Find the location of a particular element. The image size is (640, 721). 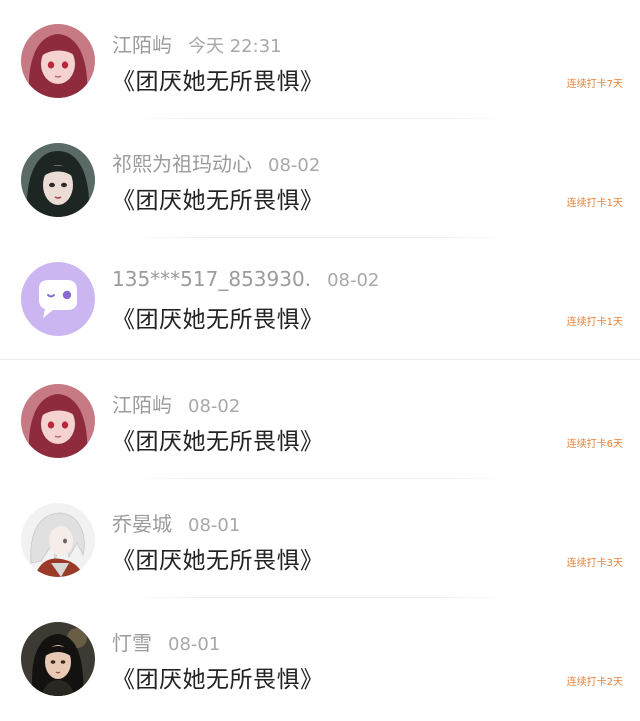

streak-badge: 连续打卡6天 is located at coordinates (594, 444).